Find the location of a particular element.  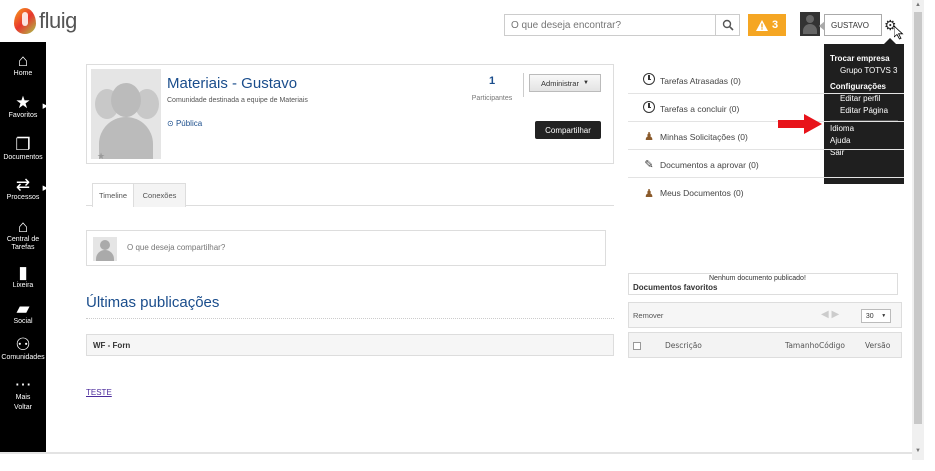

task-item-atrasadas: Tarefas Atrasadas (0) is located at coordinates (766, 81).